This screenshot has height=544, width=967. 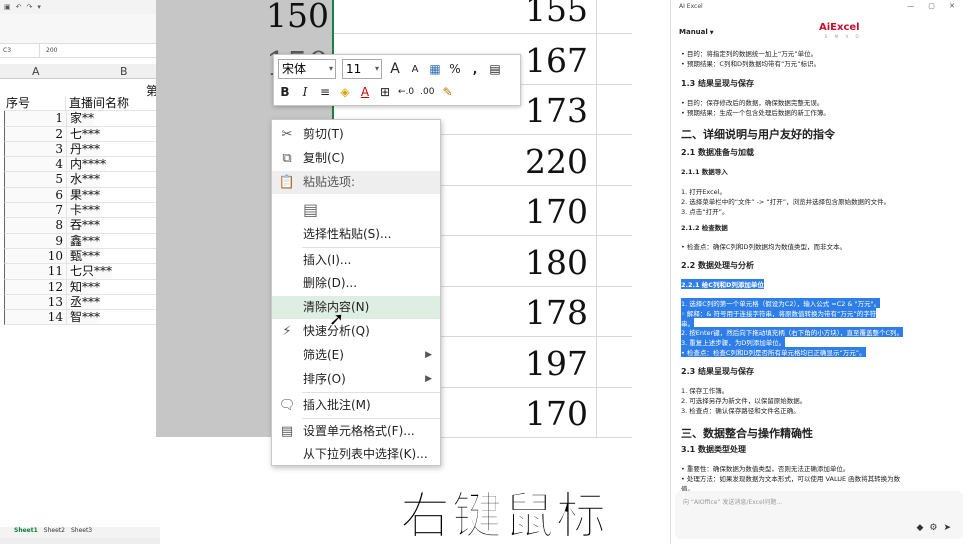 I want to click on cell-name: 水***, so click(x=84, y=179).